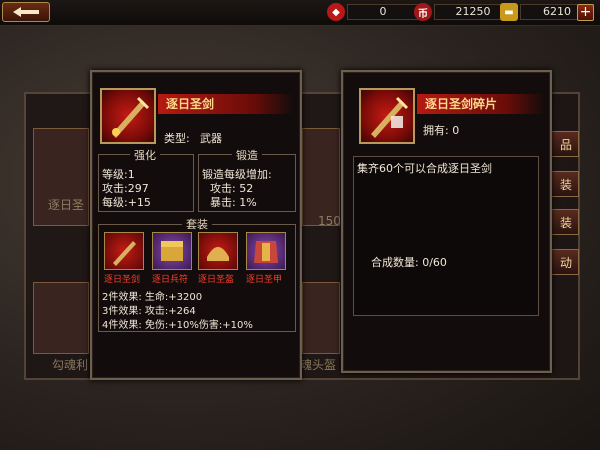  I want to click on set-title: 套装, so click(197, 224).